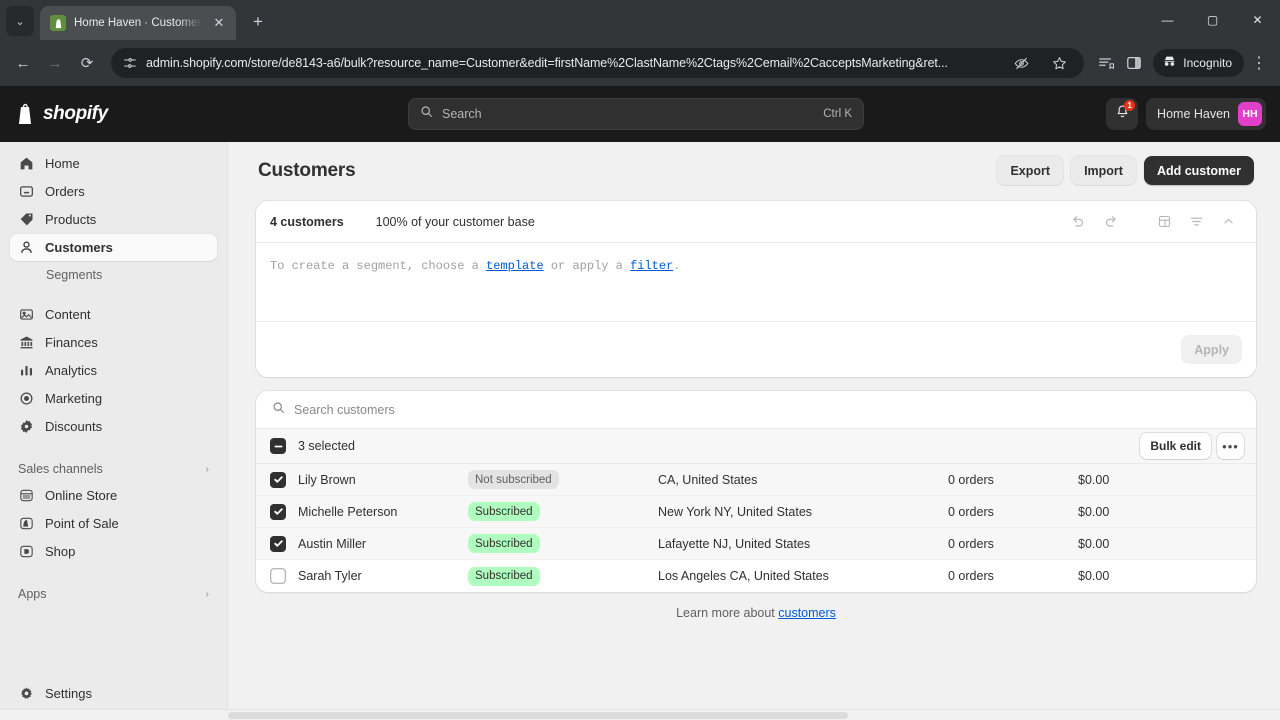 Image resolution: width=1280 pixels, height=720 pixels. I want to click on sidebar-item-label: Analytics, so click(71, 370).